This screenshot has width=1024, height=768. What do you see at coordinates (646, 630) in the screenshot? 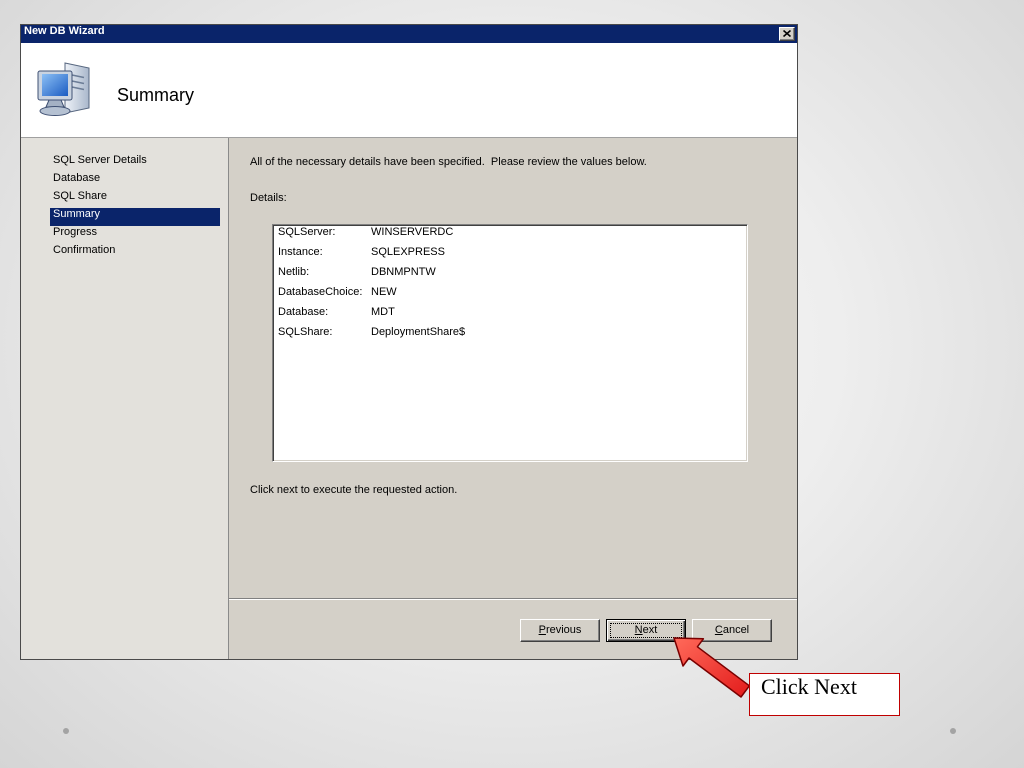
I see `next-button-label: Next` at bounding box center [646, 630].